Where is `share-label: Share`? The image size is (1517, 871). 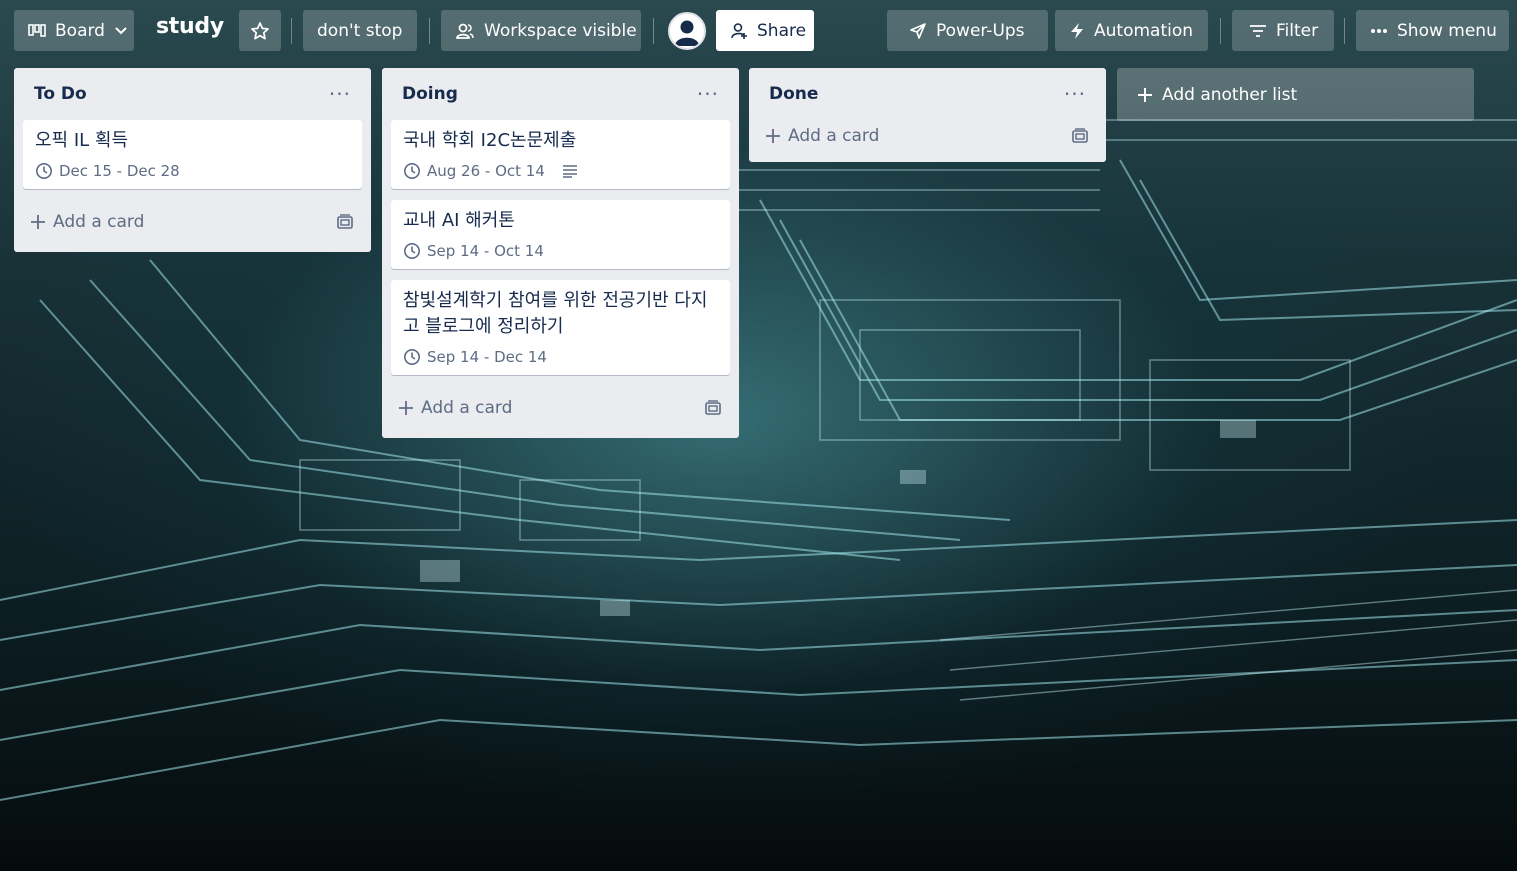 share-label: Share is located at coordinates (782, 30).